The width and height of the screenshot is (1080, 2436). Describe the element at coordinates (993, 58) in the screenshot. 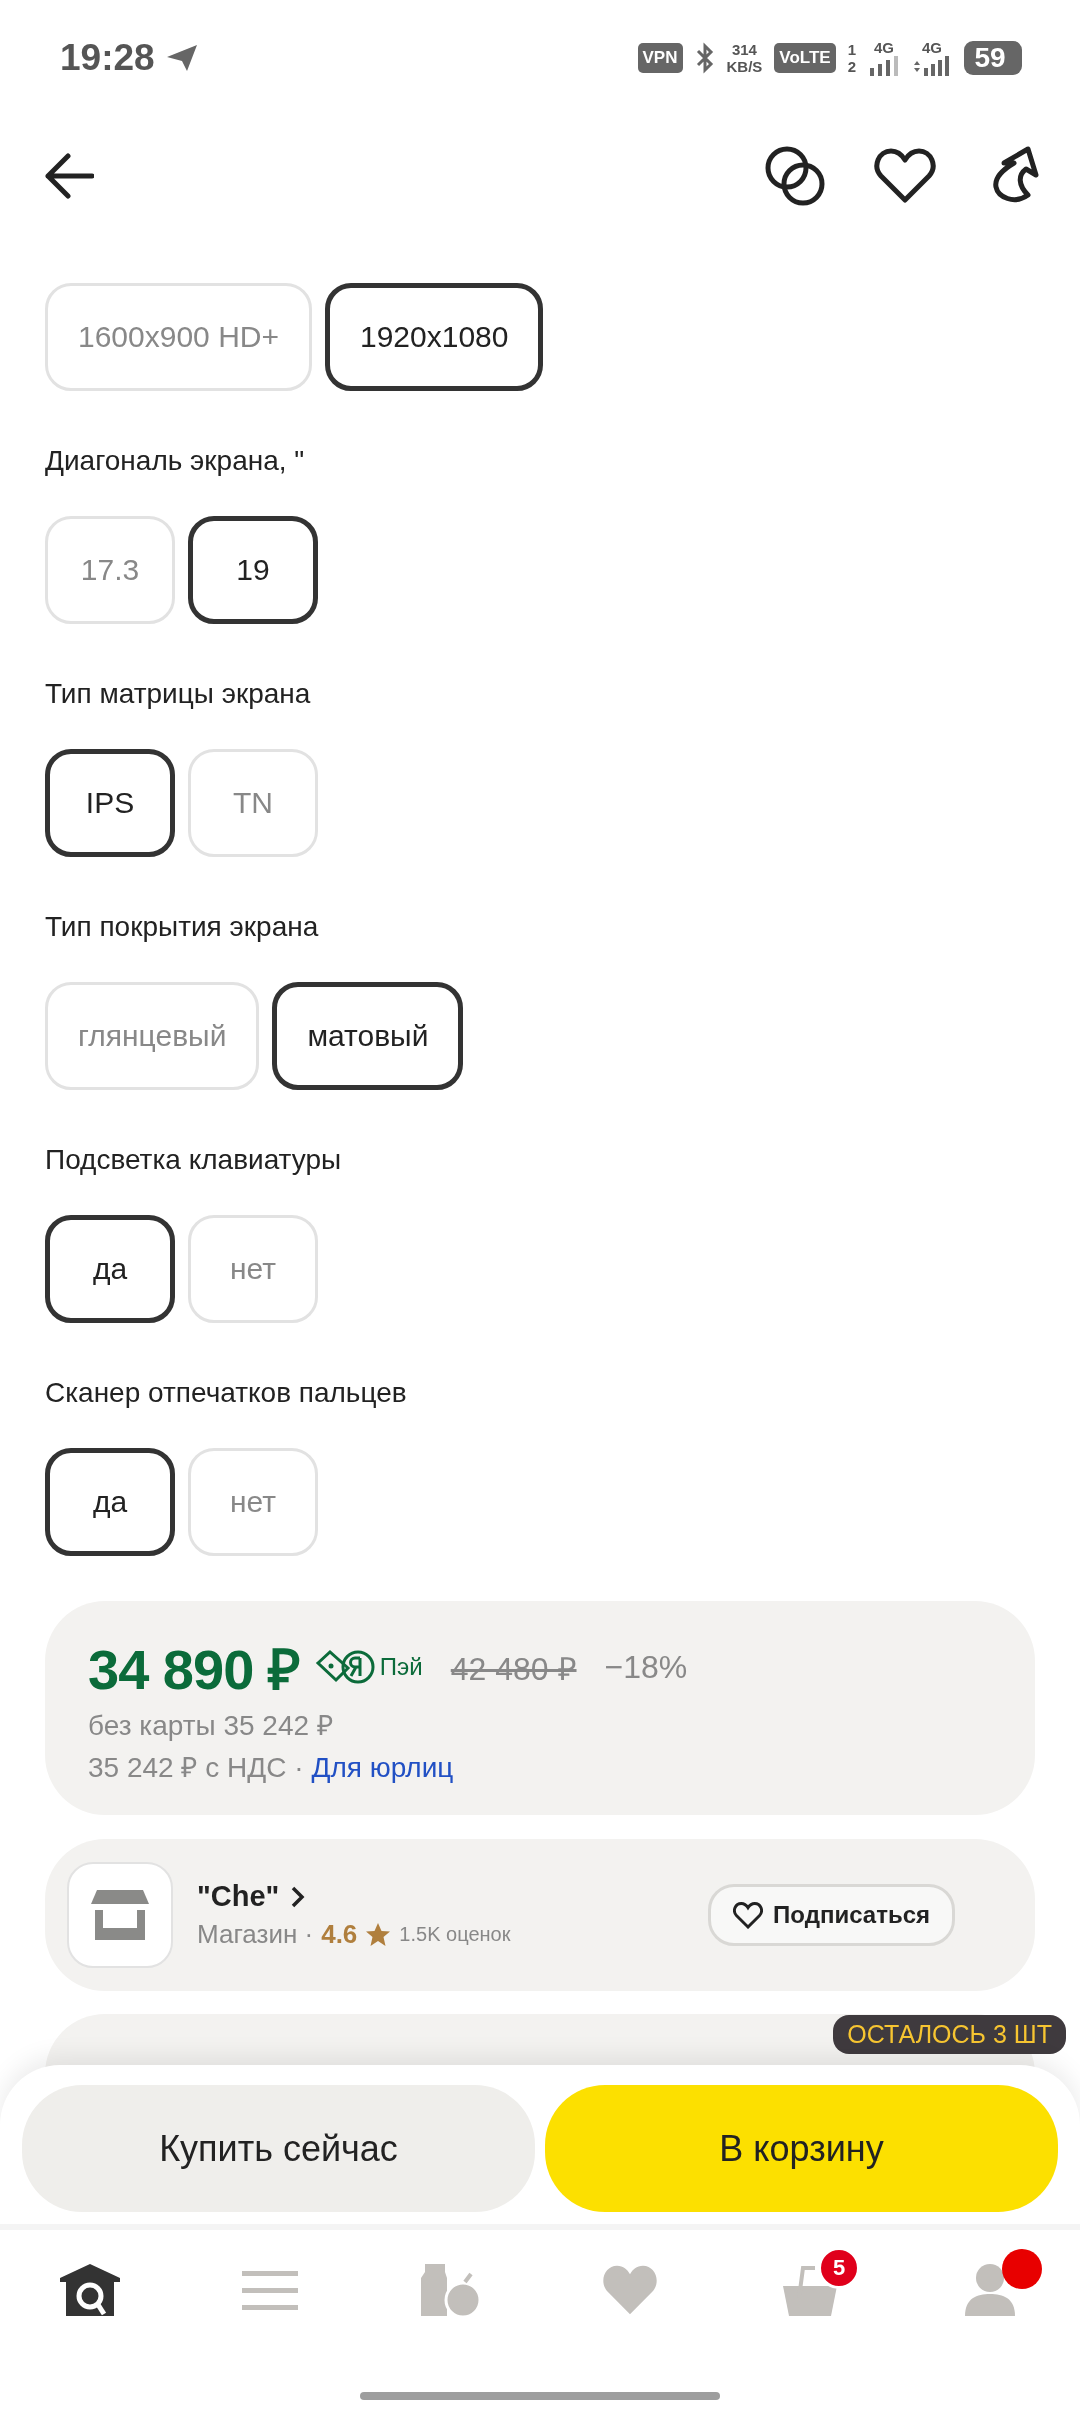

I see `battery-indicator: 59` at that location.